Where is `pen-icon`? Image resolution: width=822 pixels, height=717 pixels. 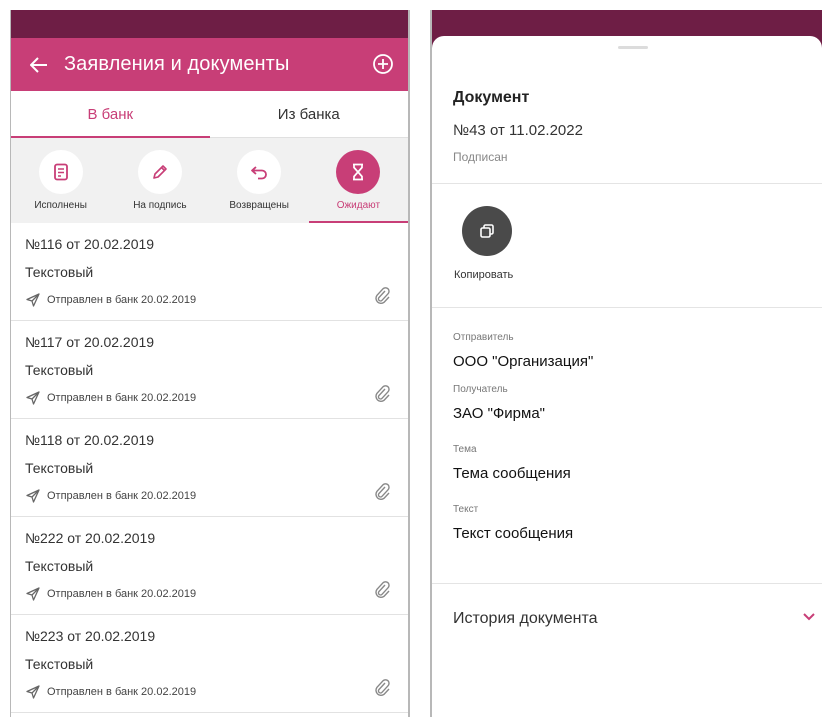
pen-icon is located at coordinates (159, 172).